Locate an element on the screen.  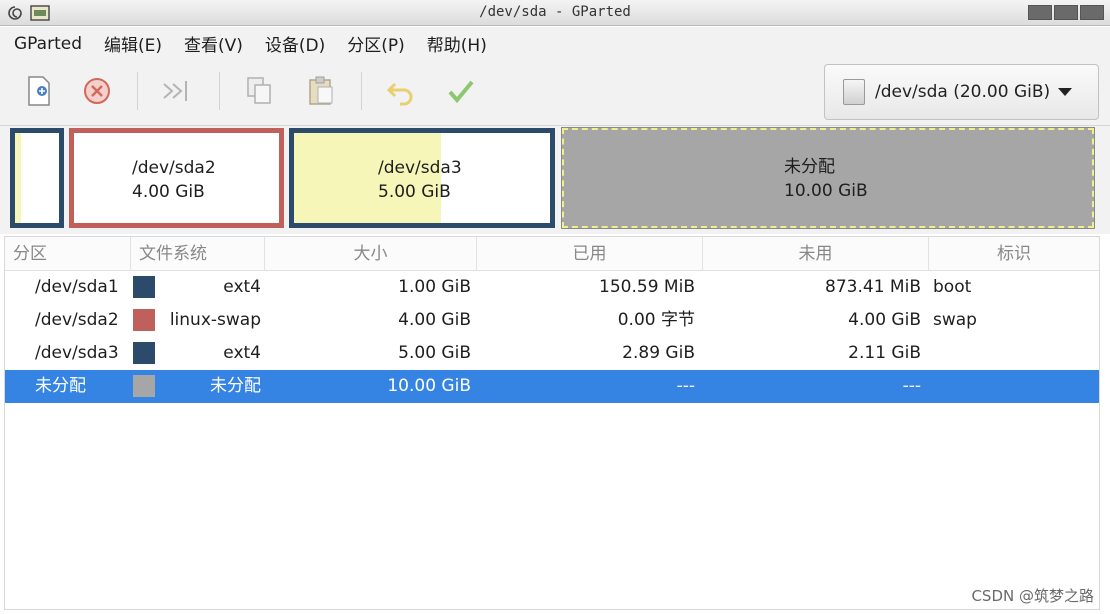
partition-block-name: 未分配 is located at coordinates (809, 167).